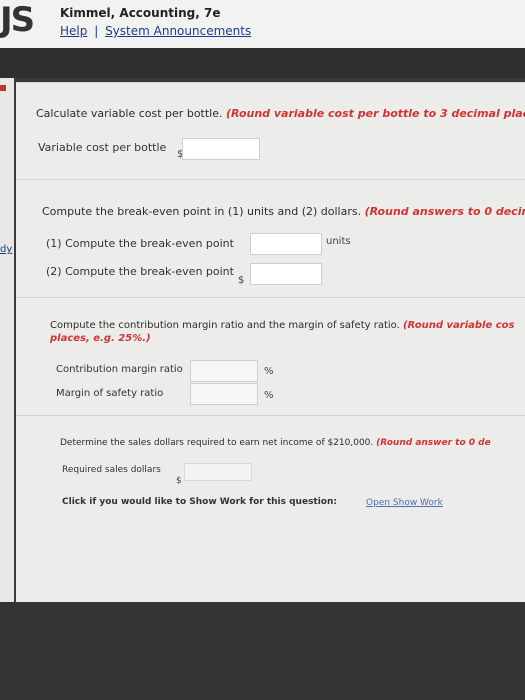  I want to click on breakeven-units-input, so click(286, 244).